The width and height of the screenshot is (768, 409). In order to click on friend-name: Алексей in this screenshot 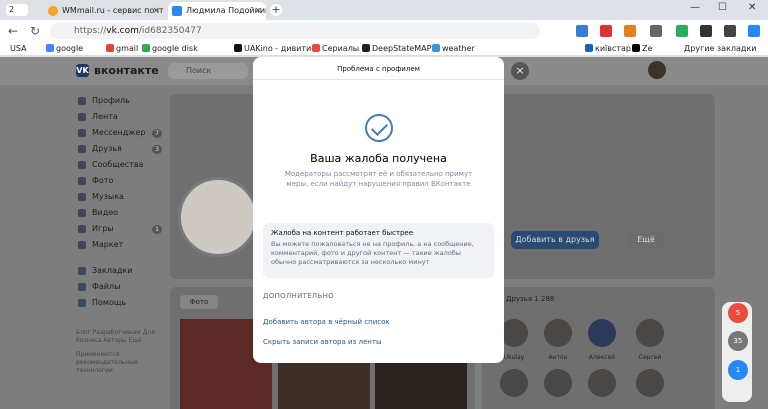, I will do `click(602, 357)`.